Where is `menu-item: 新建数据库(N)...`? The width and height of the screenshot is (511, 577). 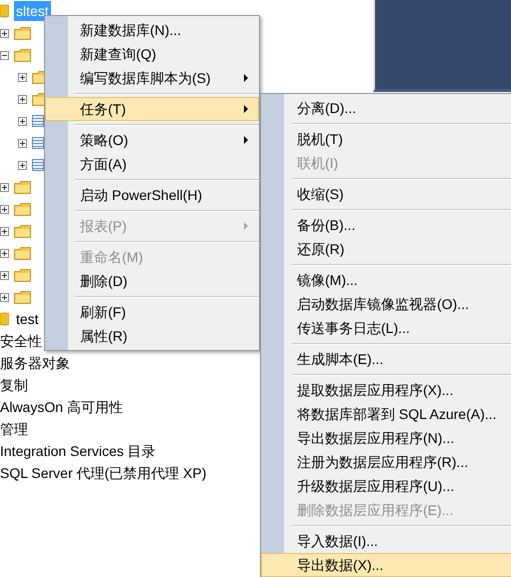 menu-item: 新建数据库(N)... is located at coordinates (152, 30).